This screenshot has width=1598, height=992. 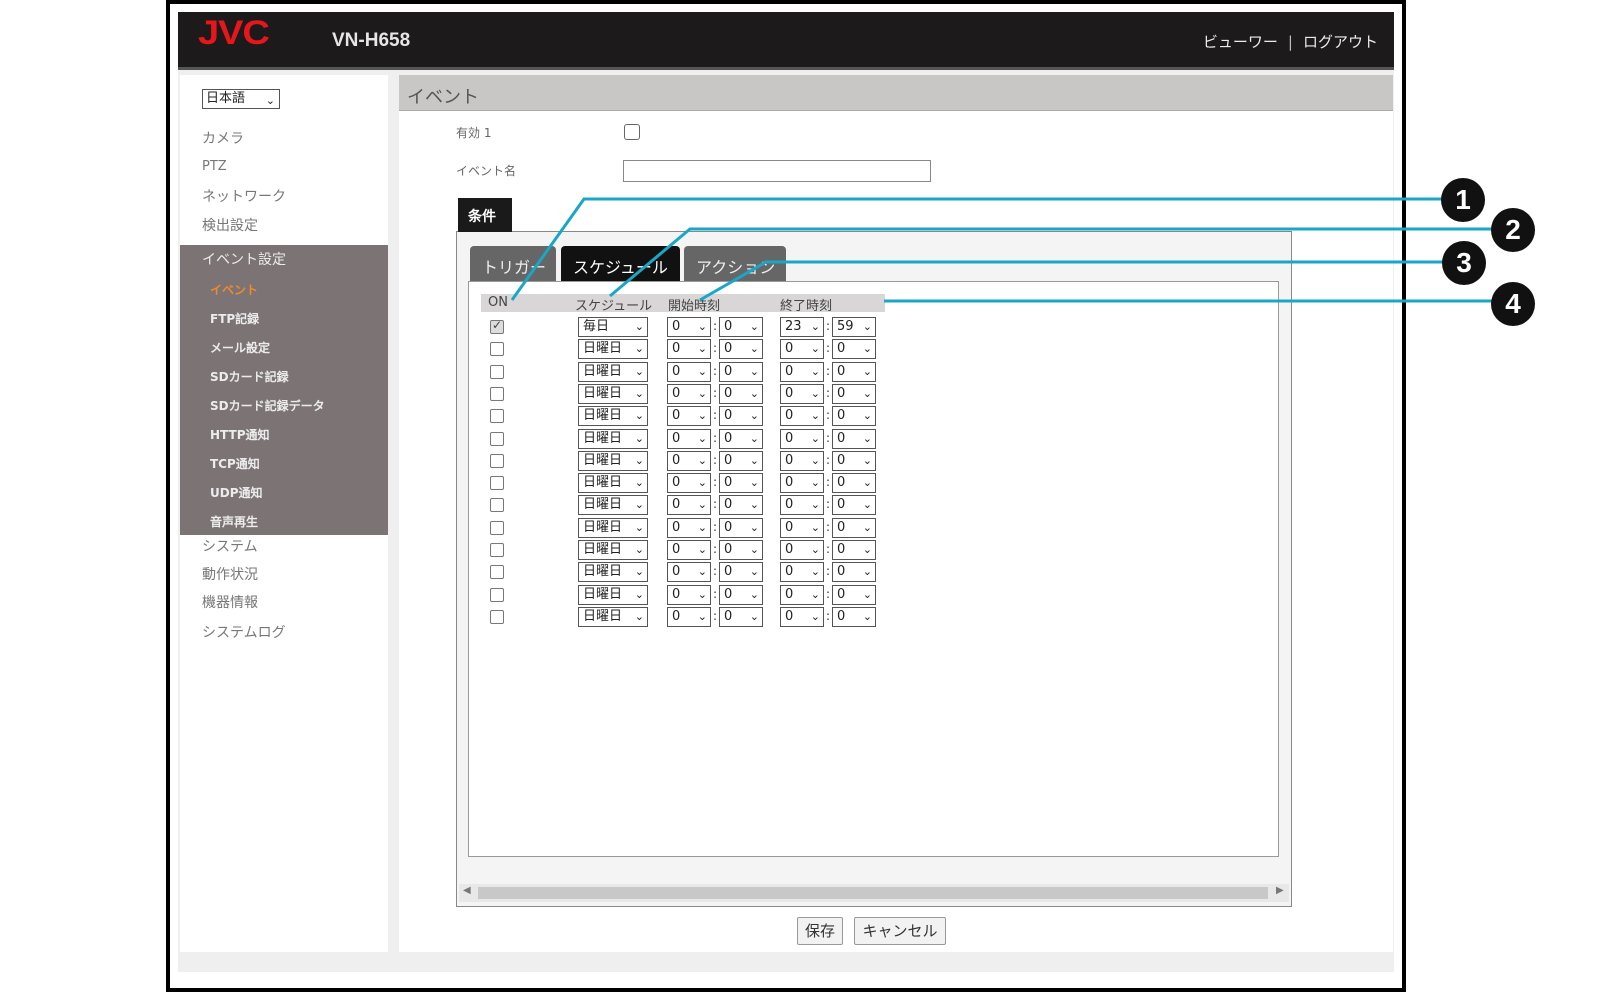 What do you see at coordinates (244, 632) in the screenshot?
I see `sidebar-item-system-log: システムログ` at bounding box center [244, 632].